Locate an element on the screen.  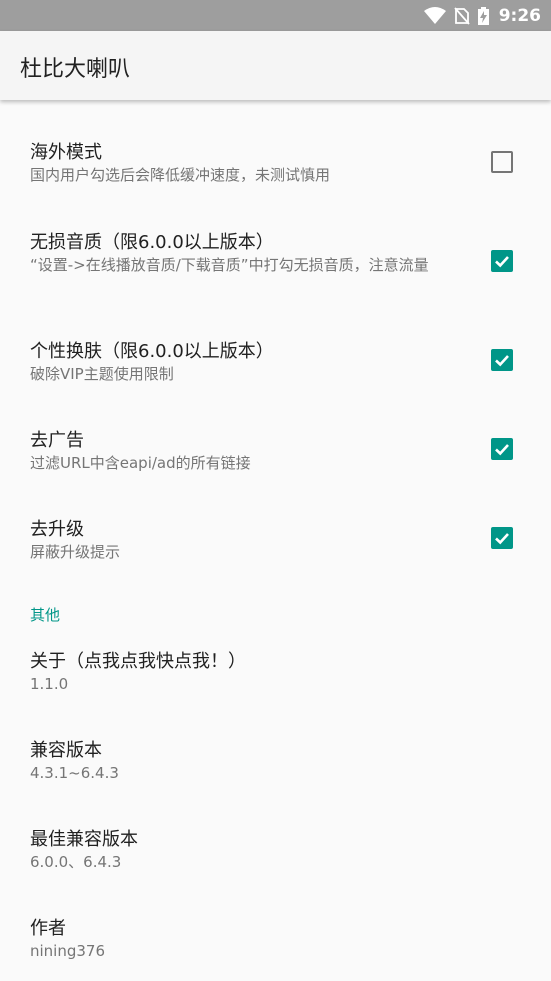
pref-title: 个性换肤（限6.0.0以上版本） is located at coordinates (152, 351).